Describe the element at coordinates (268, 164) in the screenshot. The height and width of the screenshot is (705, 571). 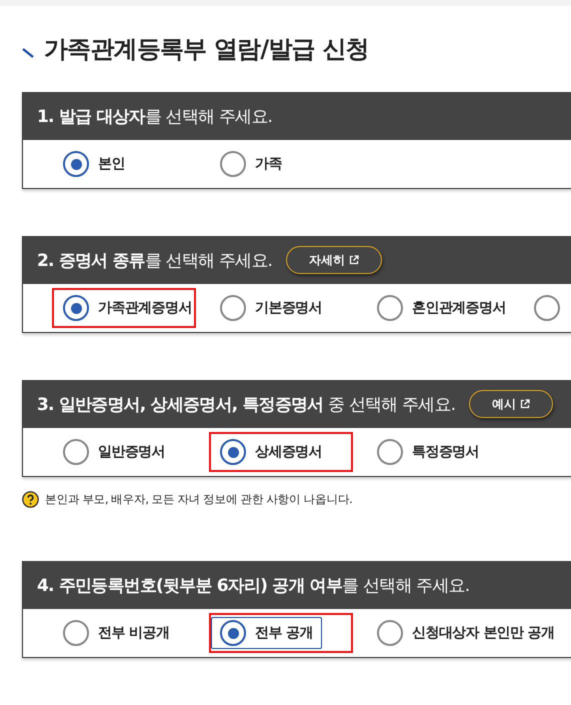
I see `option-label: 가족` at that location.